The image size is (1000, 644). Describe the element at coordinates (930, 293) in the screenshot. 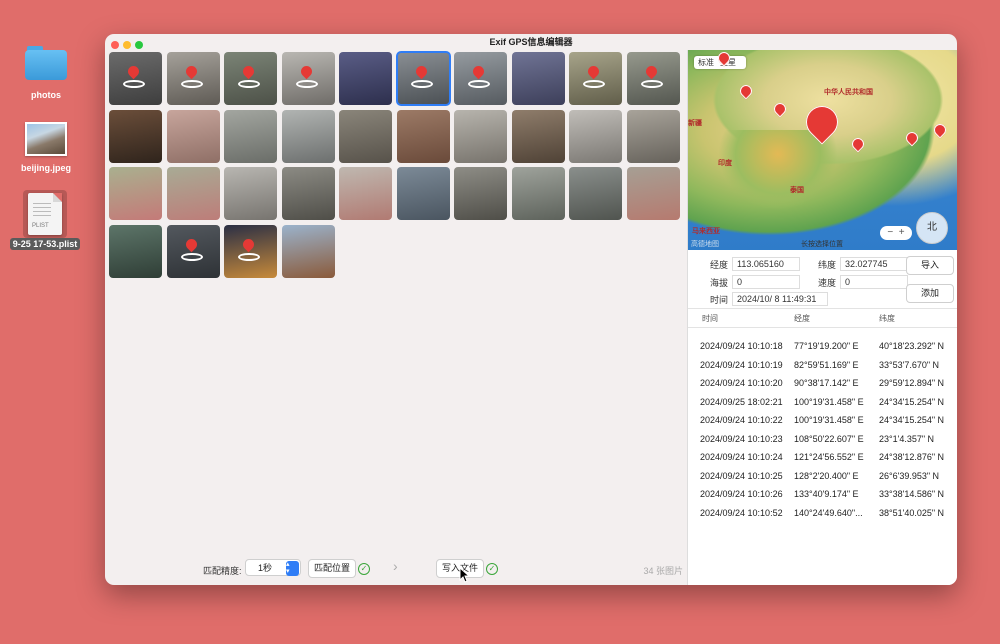

I see `add-button: 添加` at that location.